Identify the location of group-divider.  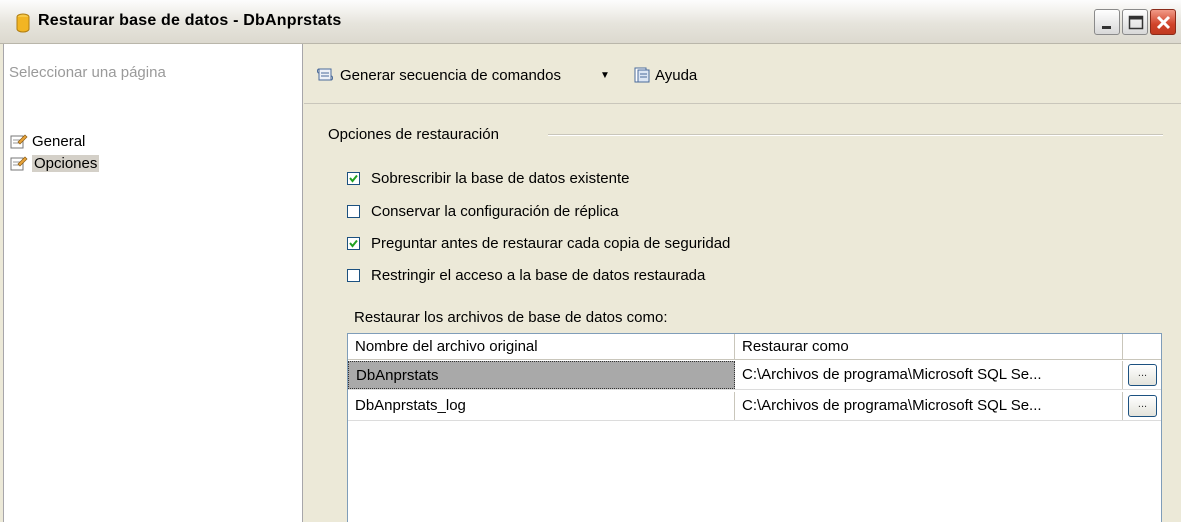
(855, 135).